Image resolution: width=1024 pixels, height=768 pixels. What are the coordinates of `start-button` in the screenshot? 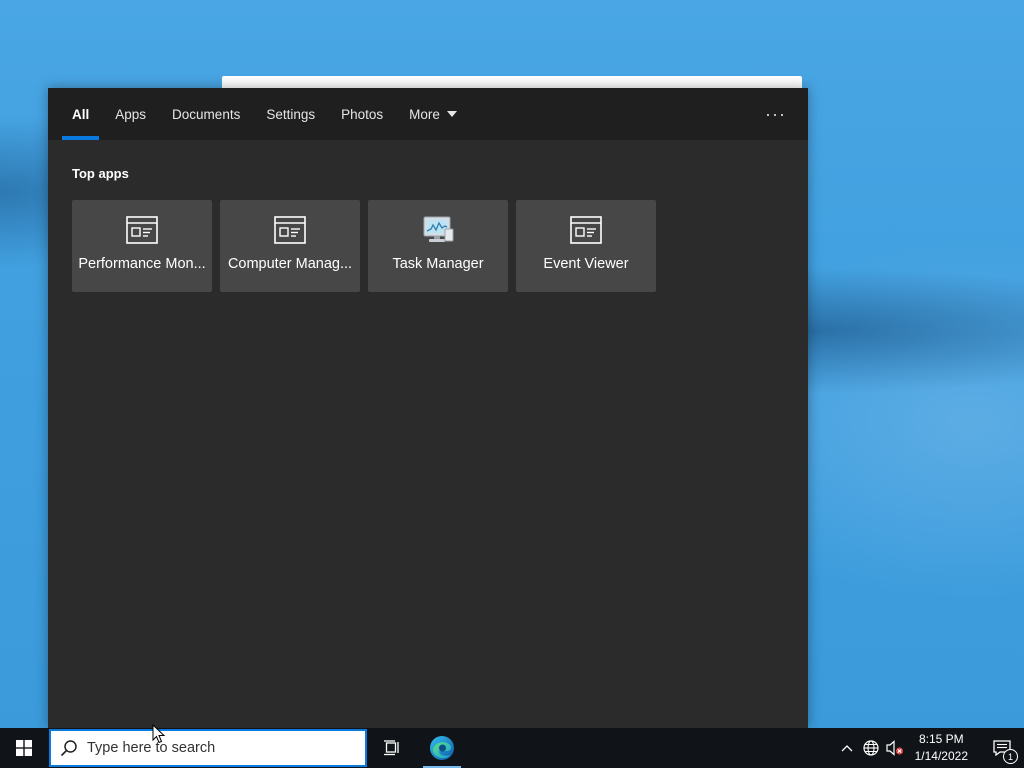 It's located at (24, 748).